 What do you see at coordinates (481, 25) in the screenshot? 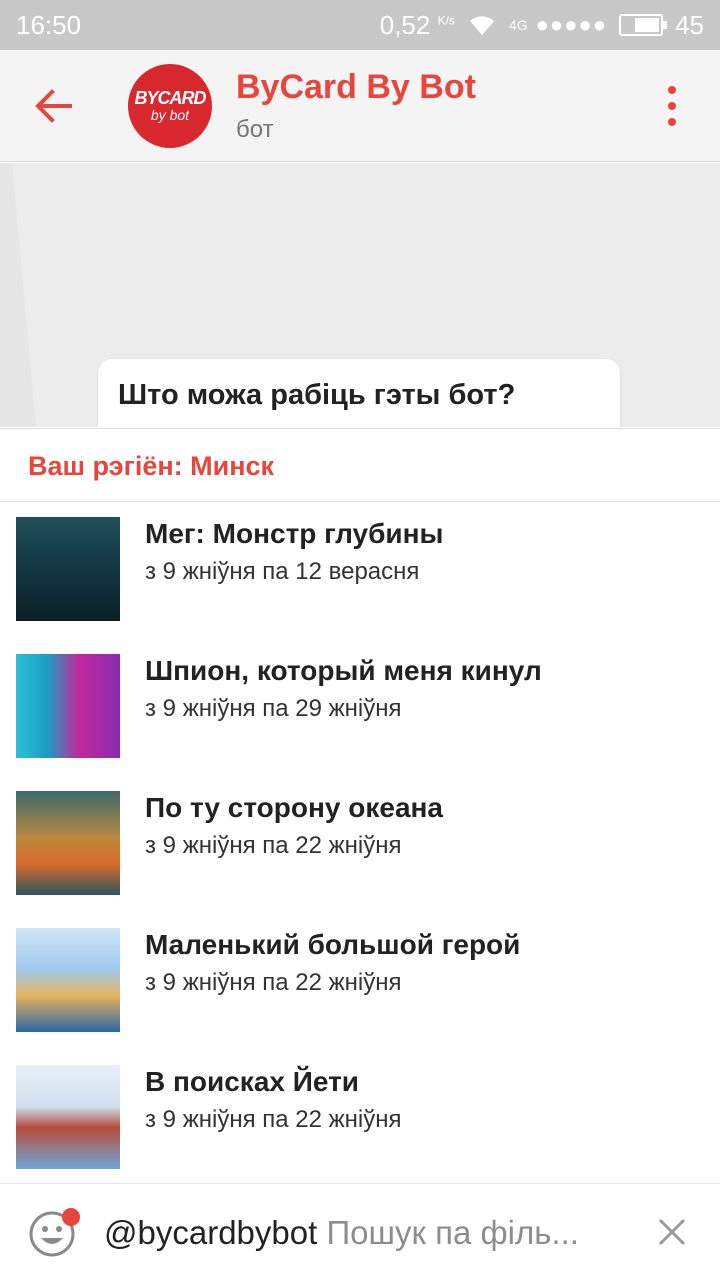
I see `wifi-icon` at bounding box center [481, 25].